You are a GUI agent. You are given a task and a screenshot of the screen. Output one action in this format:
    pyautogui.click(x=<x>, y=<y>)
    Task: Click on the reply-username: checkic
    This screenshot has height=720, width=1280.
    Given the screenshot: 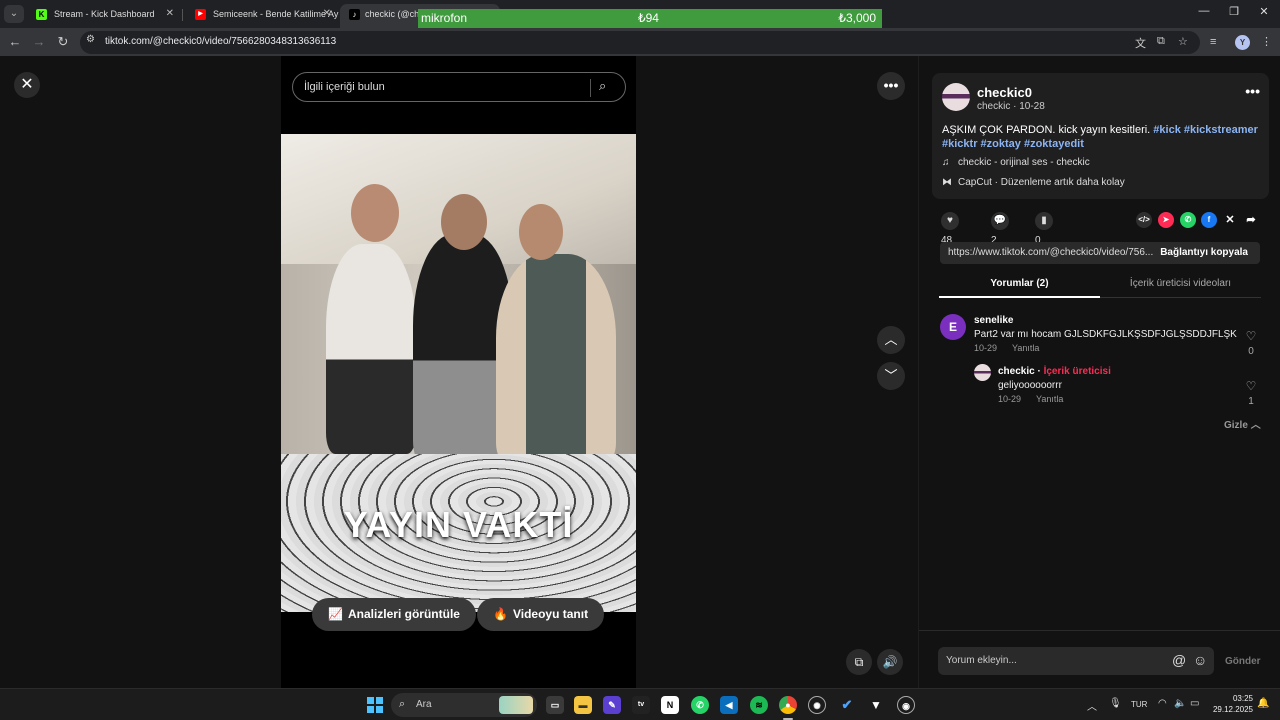 What is the action you would take?
    pyautogui.click(x=1016, y=371)
    